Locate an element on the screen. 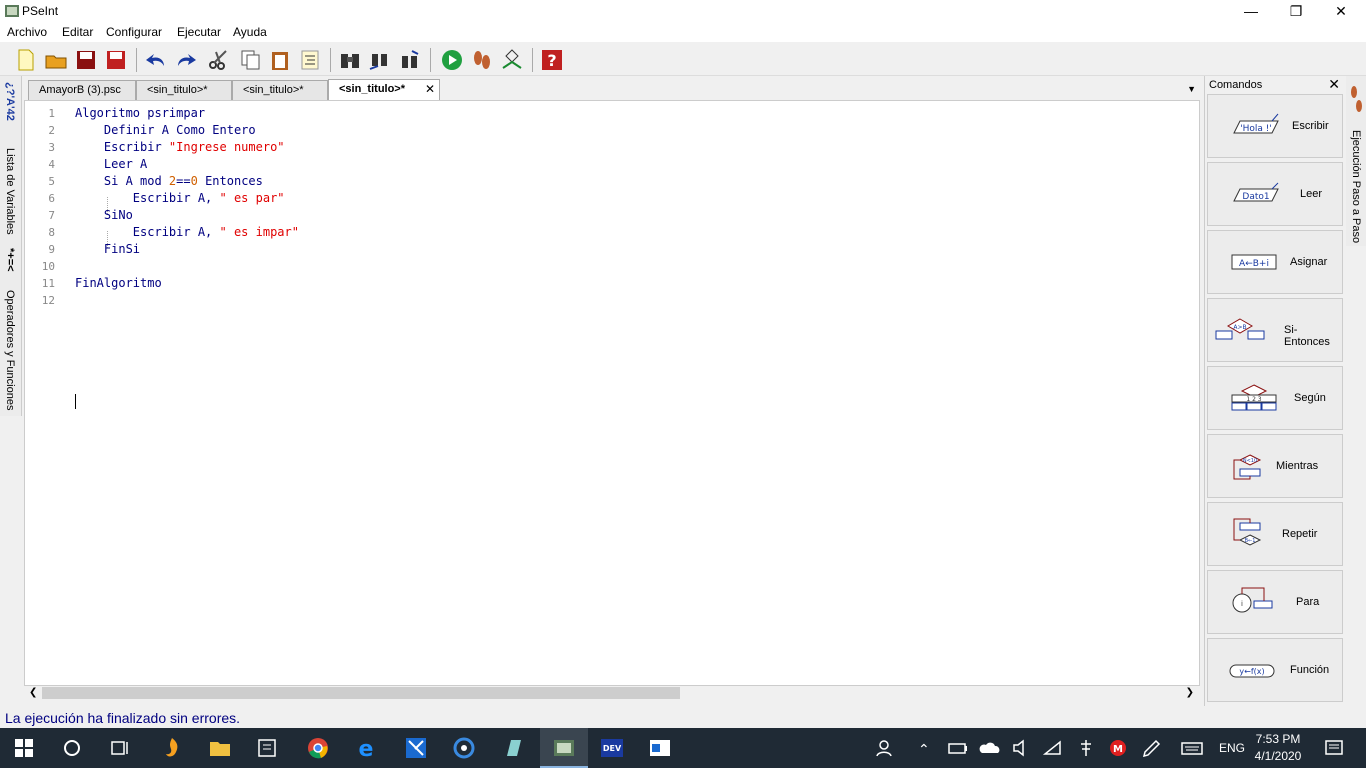 Image resolution: width=1366 pixels, height=768 pixels. command-escribir: 'Hola !' Escribir is located at coordinates (1275, 126).